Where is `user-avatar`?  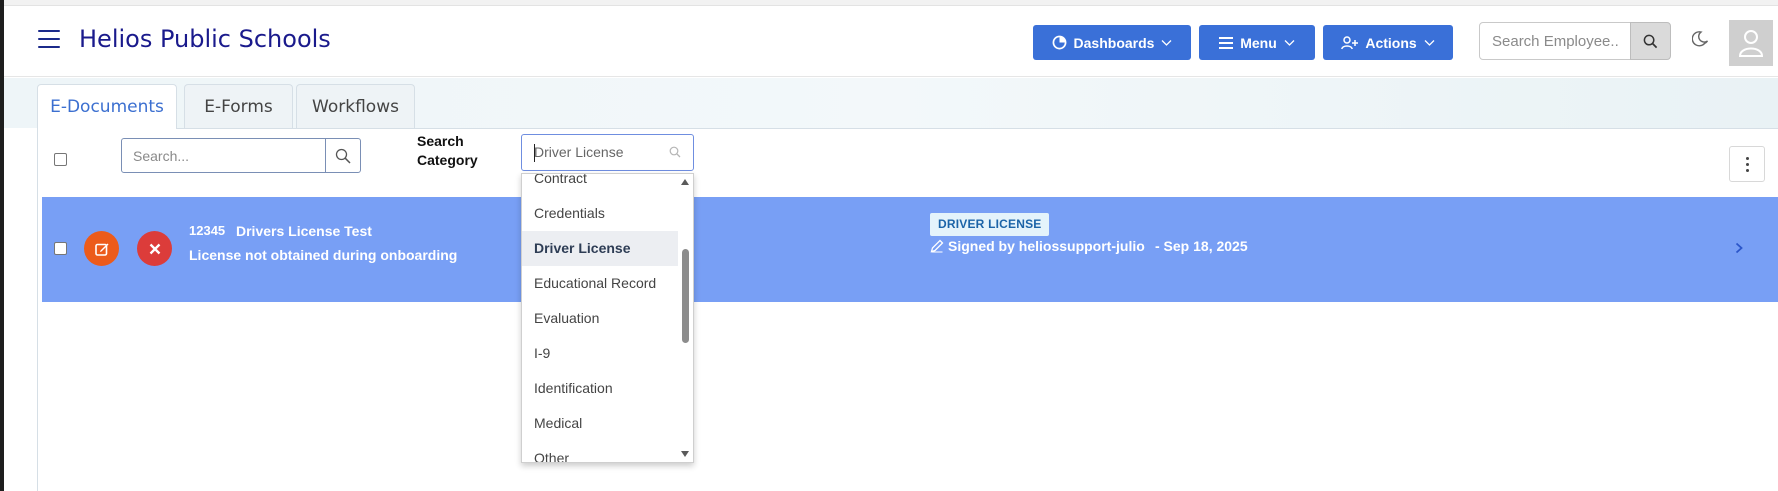 user-avatar is located at coordinates (1751, 43).